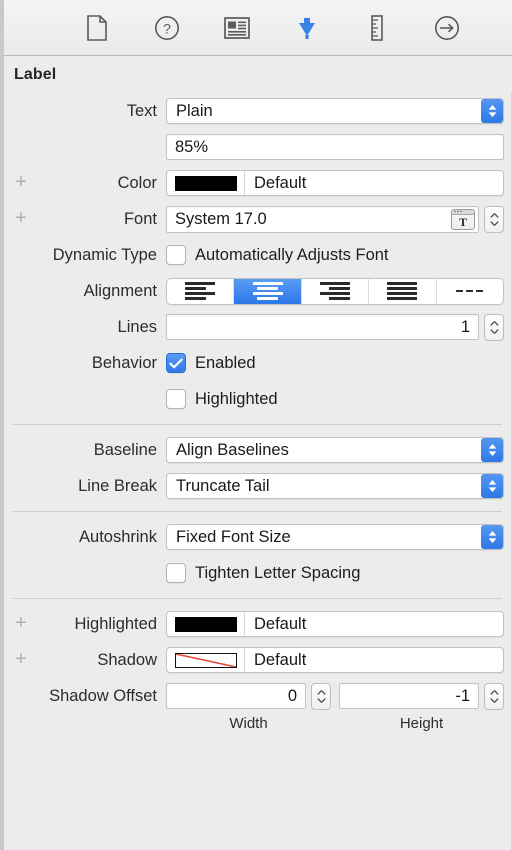 The image size is (512, 850). What do you see at coordinates (223, 486) in the screenshot?
I see `line-break-value: Truncate Tail` at bounding box center [223, 486].